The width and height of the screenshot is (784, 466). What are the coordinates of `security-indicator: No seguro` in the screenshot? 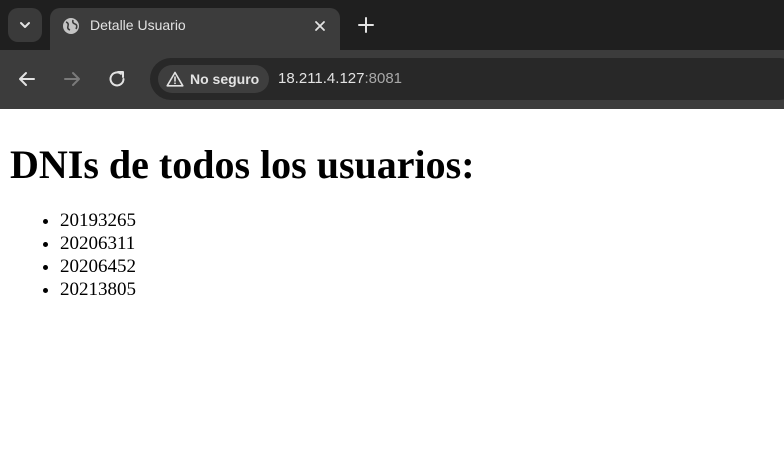 It's located at (214, 79).